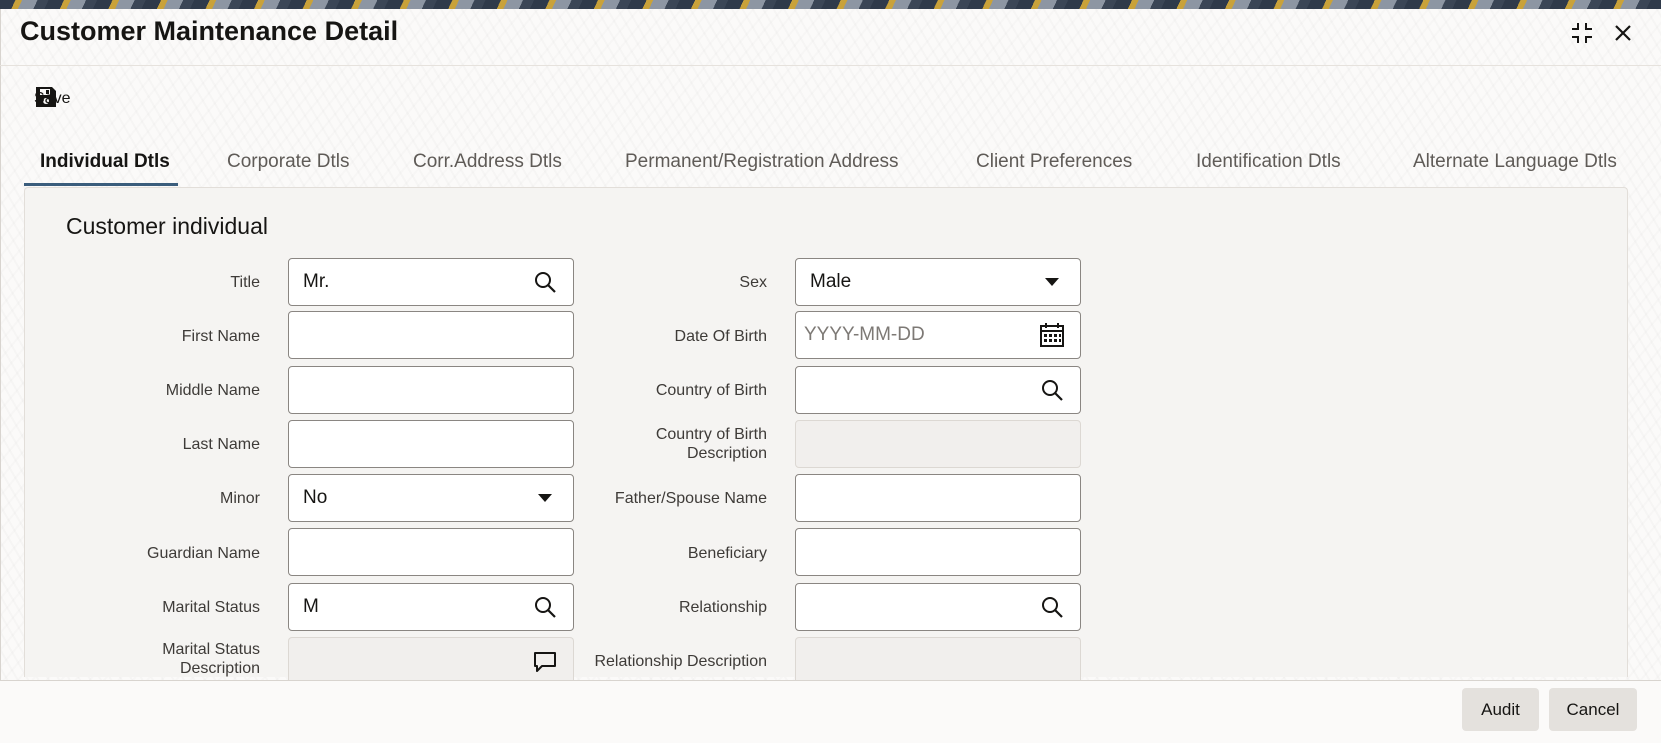  What do you see at coordinates (753, 282) in the screenshot?
I see `sex-label: Sex` at bounding box center [753, 282].